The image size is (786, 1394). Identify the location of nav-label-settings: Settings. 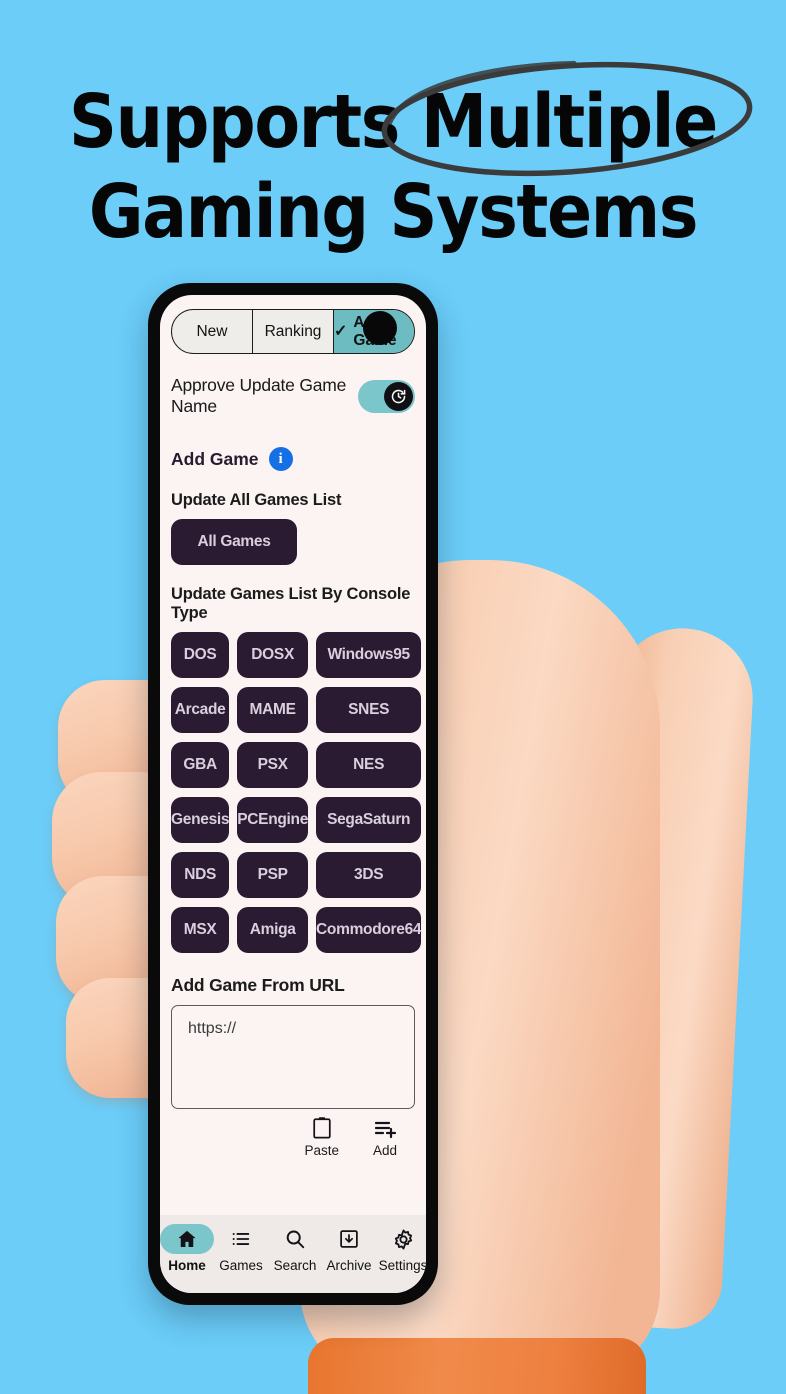
(402, 1265).